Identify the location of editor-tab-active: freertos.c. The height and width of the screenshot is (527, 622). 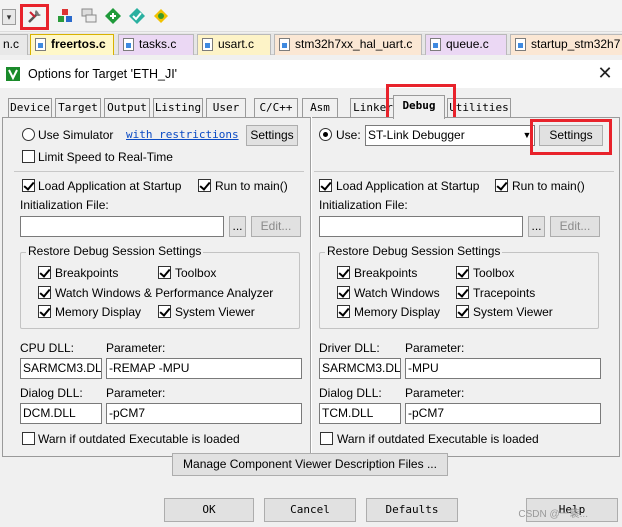
(72, 44).